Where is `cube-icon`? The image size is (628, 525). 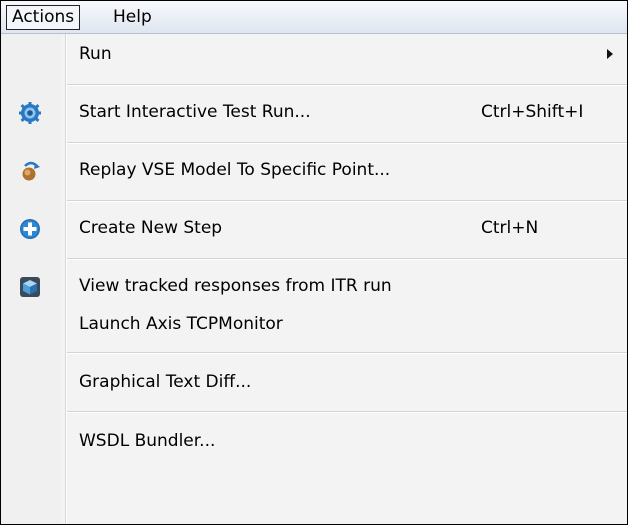
cube-icon is located at coordinates (30, 287).